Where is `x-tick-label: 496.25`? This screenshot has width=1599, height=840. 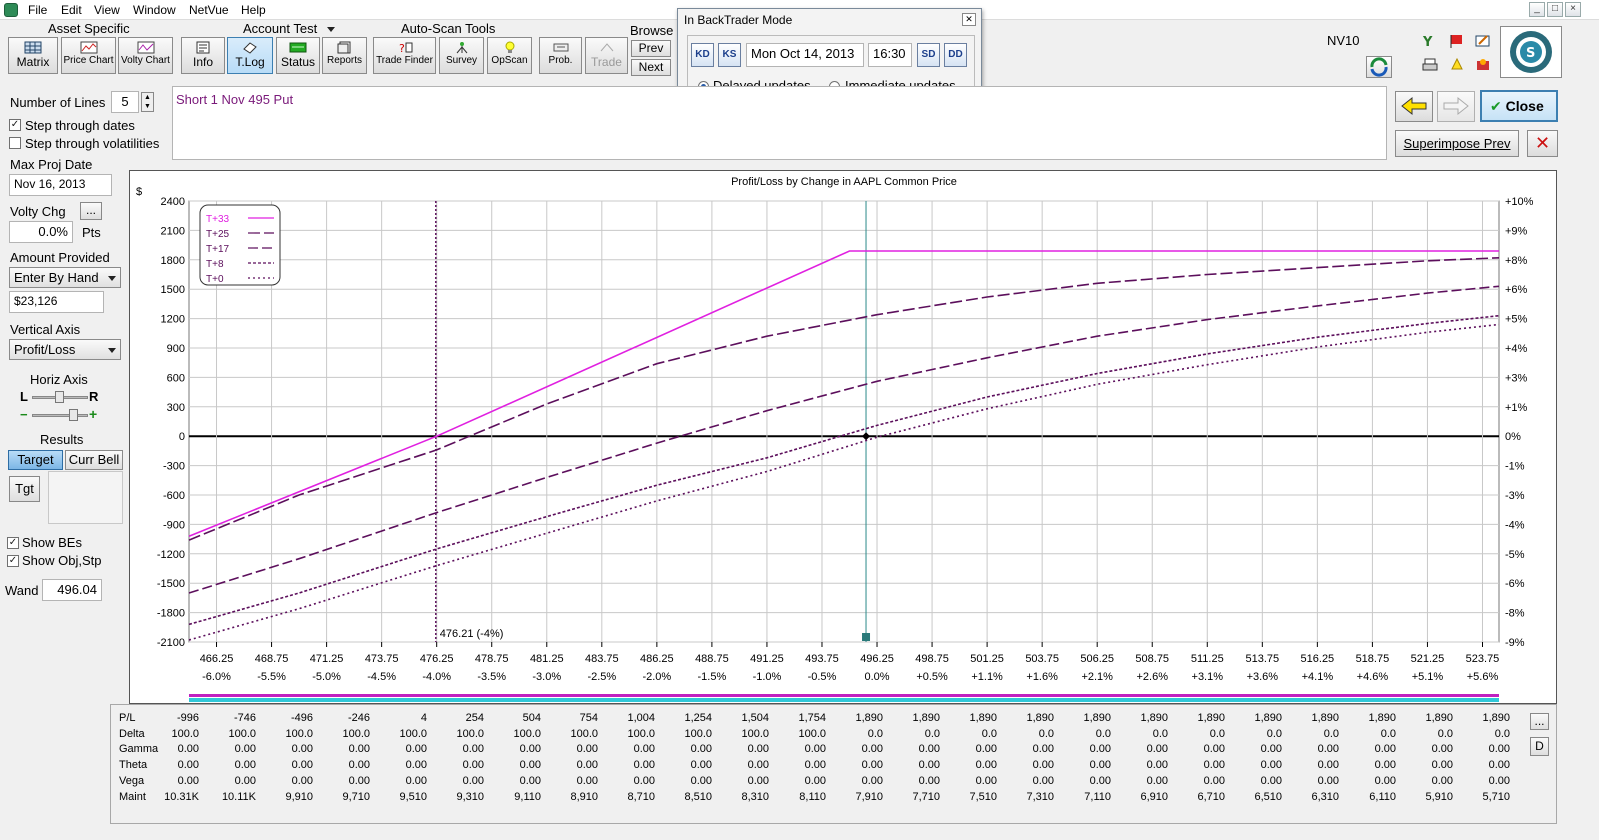
x-tick-label: 496.25 is located at coordinates (877, 659).